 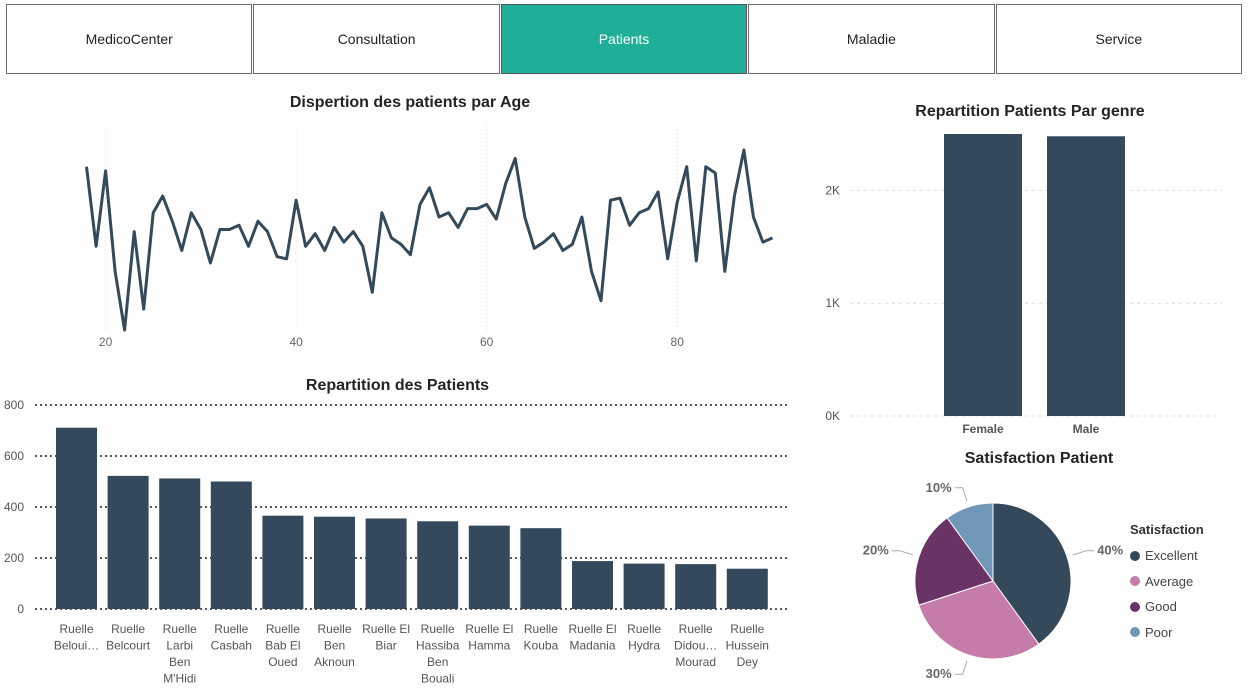 What do you see at coordinates (747, 662) in the screenshot?
I see `repartition-x-tick-label: Dey` at bounding box center [747, 662].